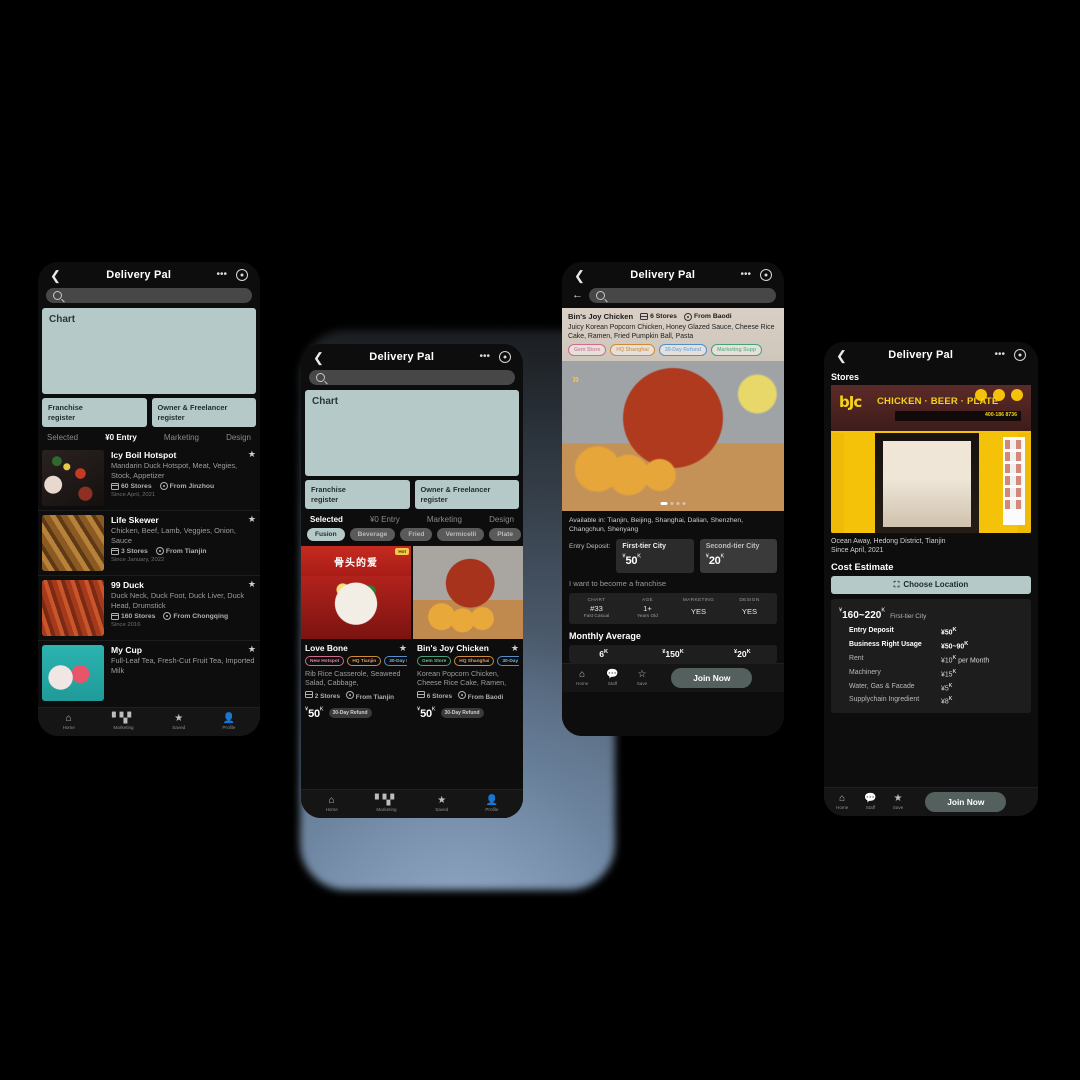 This screenshot has height=1080, width=1080. Describe the element at coordinates (596, 608) in the screenshot. I see `stat-value: #33` at that location.